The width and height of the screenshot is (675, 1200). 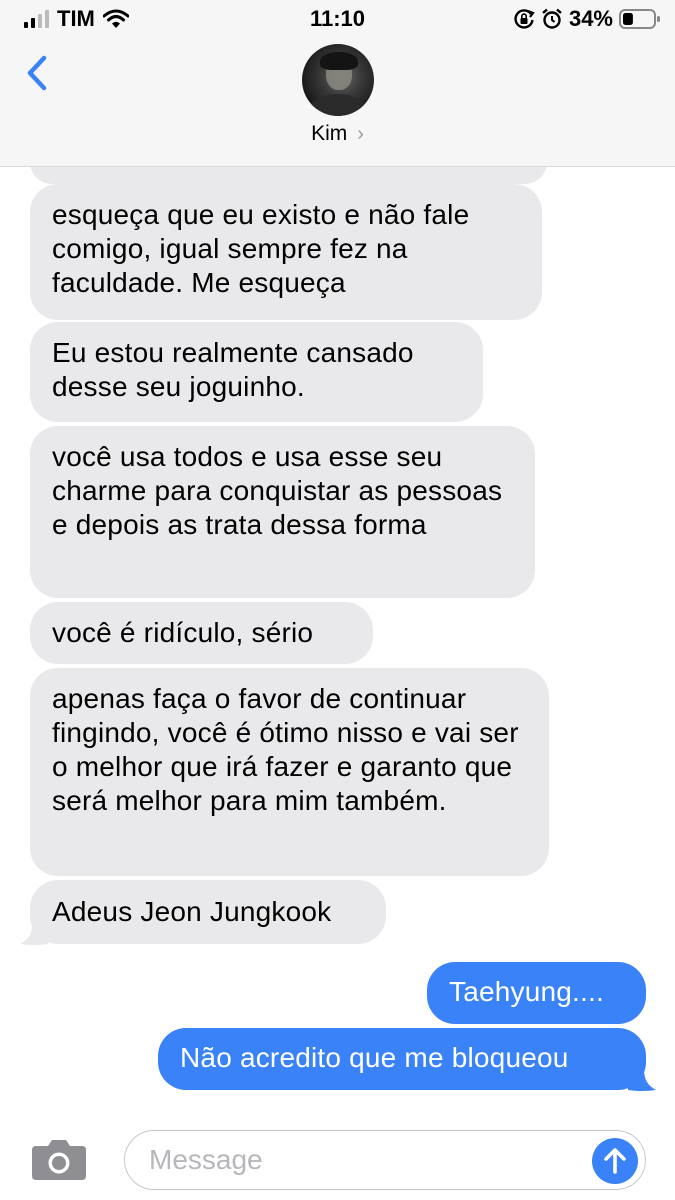 I want to click on incoming-message: você é ridículo, sério, so click(x=201, y=633).